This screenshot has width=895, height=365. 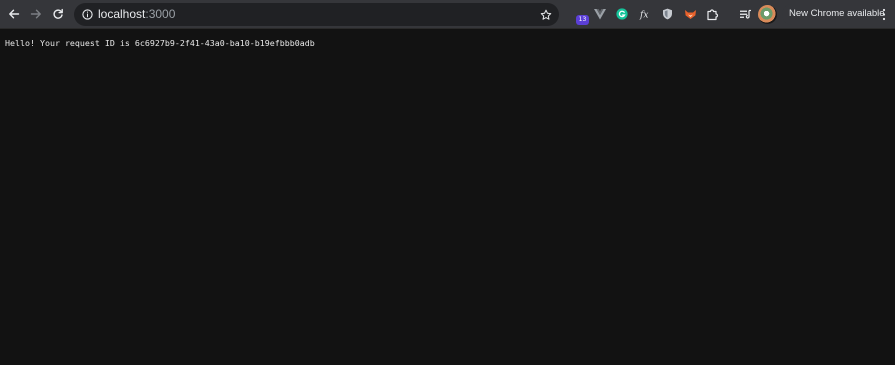 I want to click on arrow-right-icon, so click(x=35, y=14).